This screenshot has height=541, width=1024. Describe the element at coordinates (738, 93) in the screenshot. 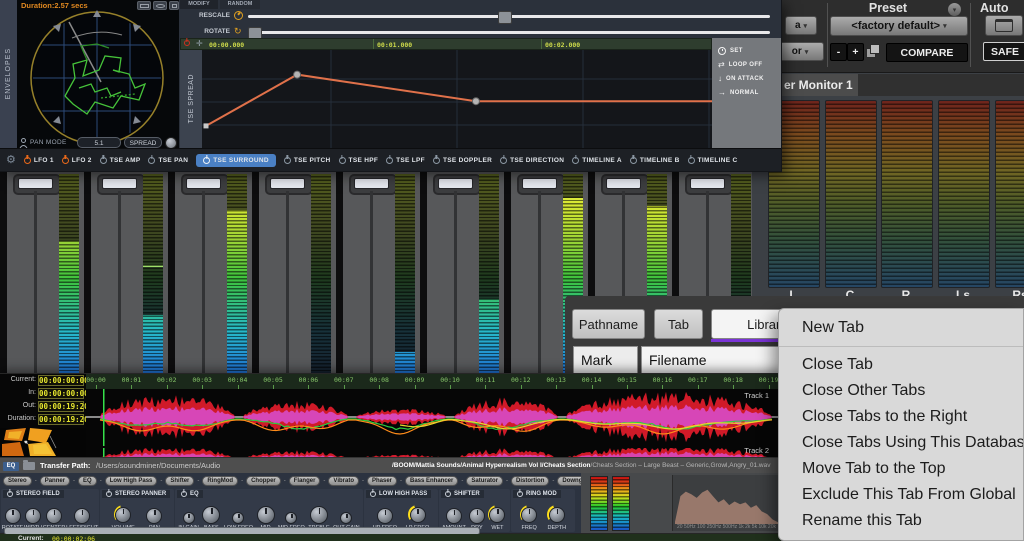

I see `side-button-normal: → NORMAL` at that location.